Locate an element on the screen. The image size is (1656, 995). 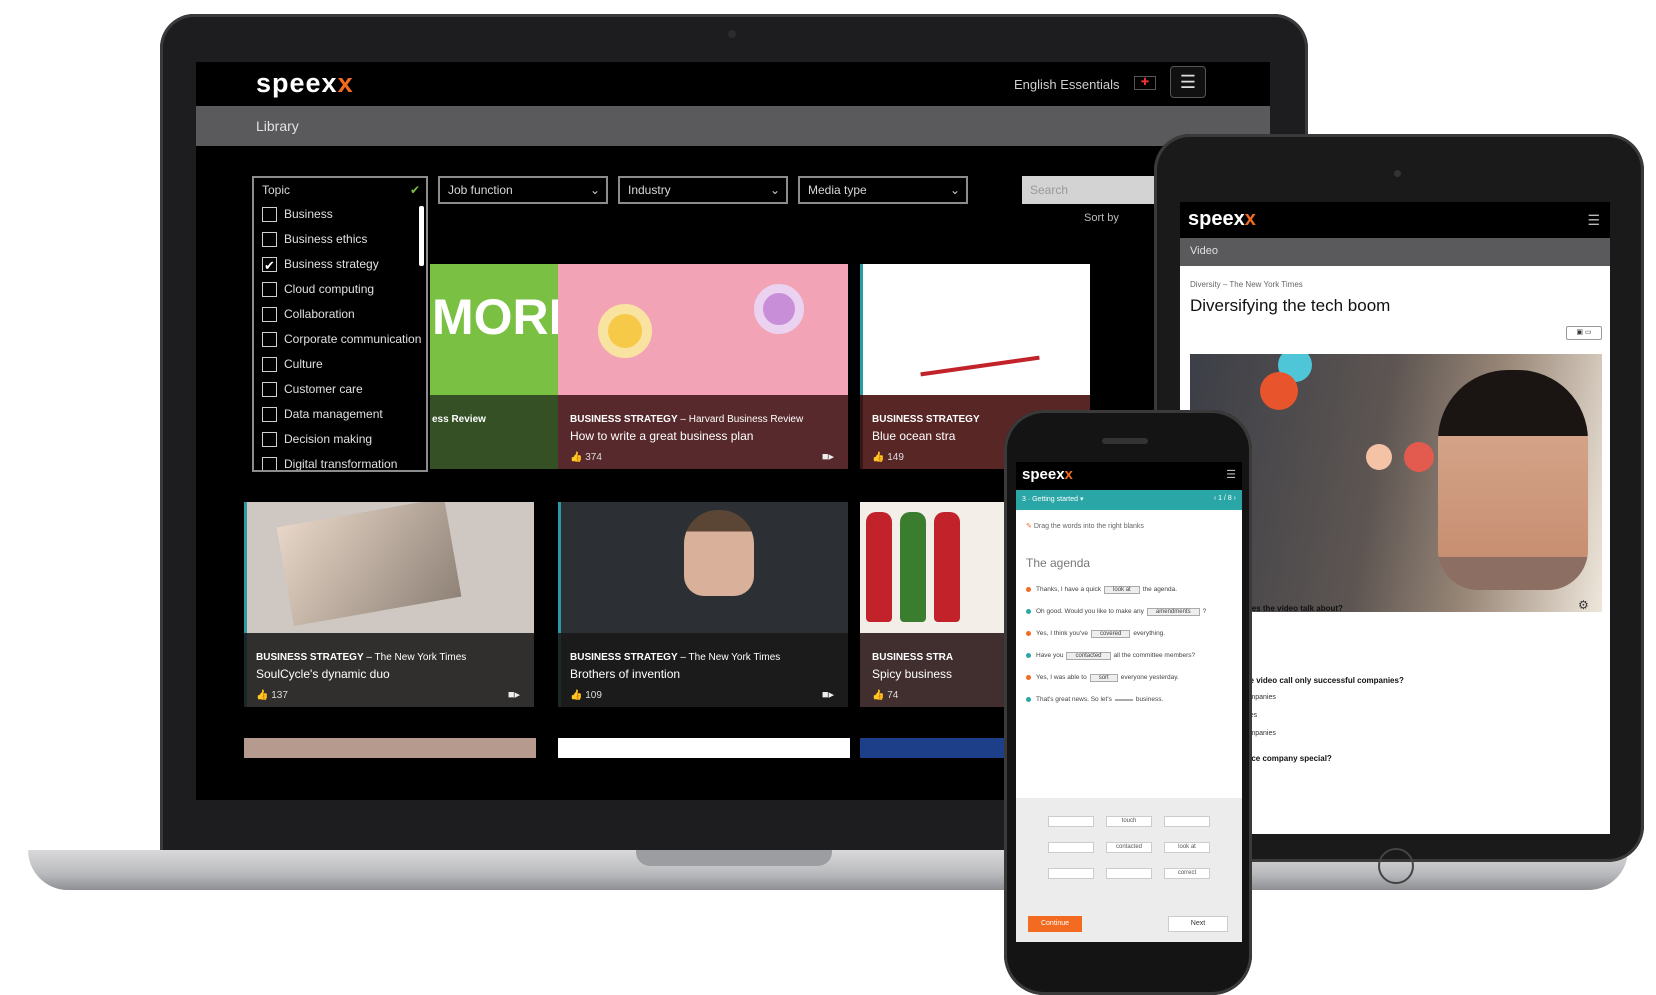
language-flag-icon: ✚ is located at coordinates (1145, 83).